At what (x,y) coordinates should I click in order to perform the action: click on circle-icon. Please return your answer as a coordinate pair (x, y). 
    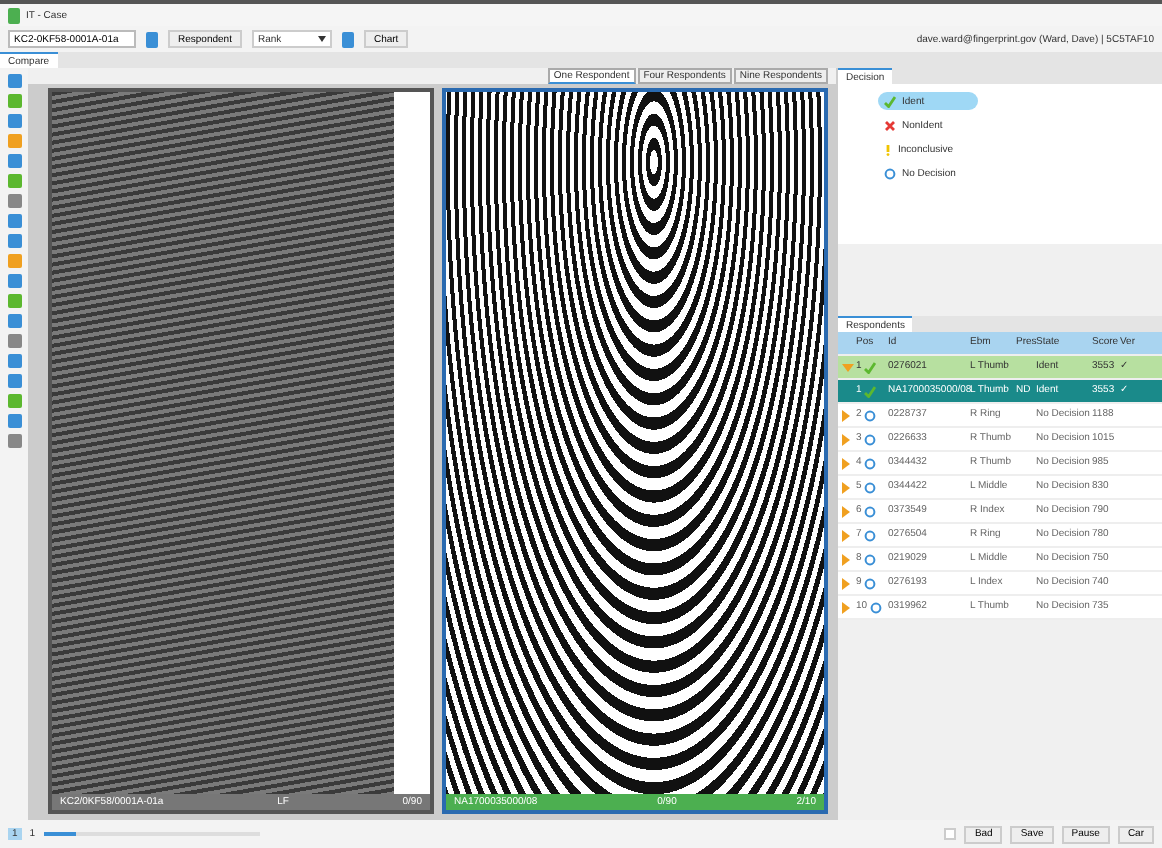
    Looking at the image, I should click on (890, 173).